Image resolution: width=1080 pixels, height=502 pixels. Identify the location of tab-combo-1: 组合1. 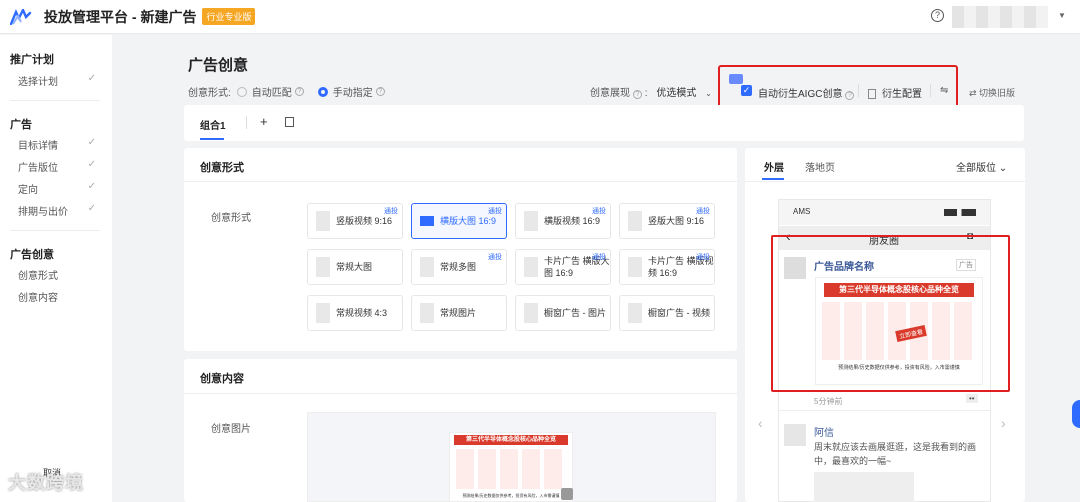
(213, 124).